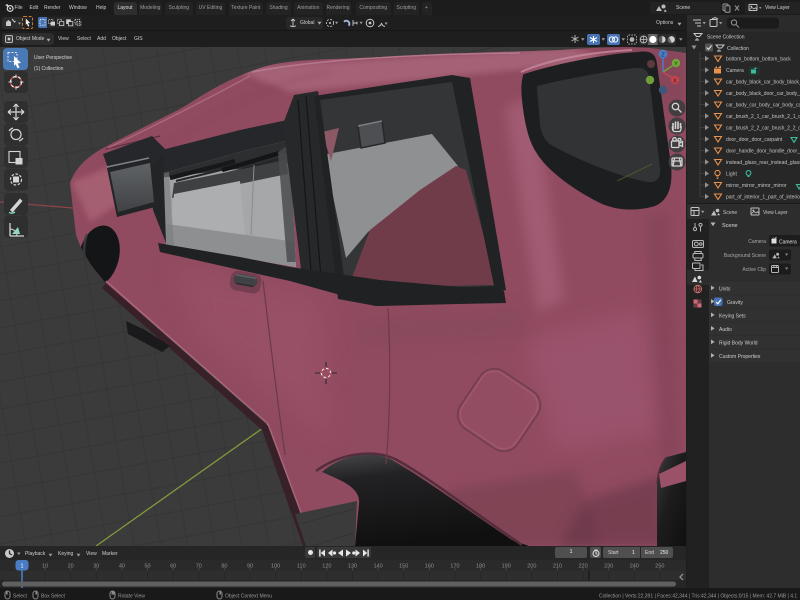 The width and height of the screenshot is (800, 600). Describe the element at coordinates (49, 69) in the screenshot. I see `svg-text: (1) Collection` at that location.